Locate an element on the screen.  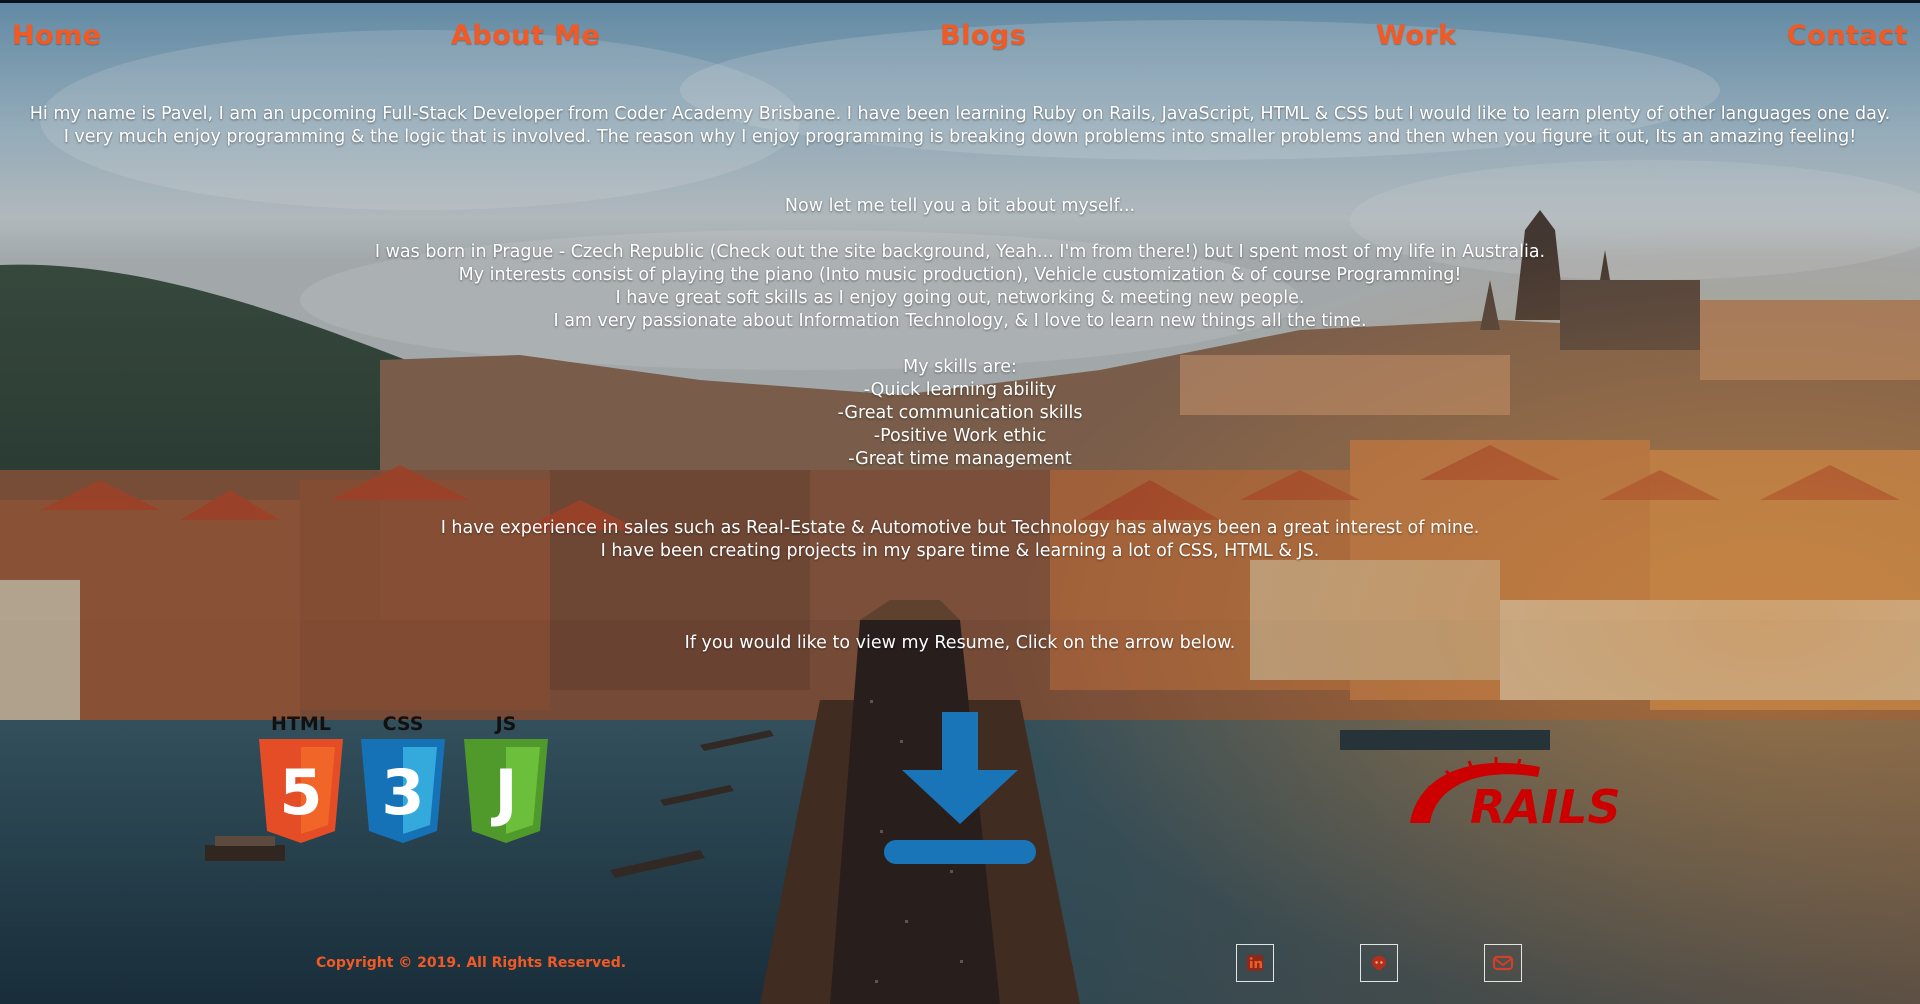
skill-item: -Great communication skills is located at coordinates (960, 413).